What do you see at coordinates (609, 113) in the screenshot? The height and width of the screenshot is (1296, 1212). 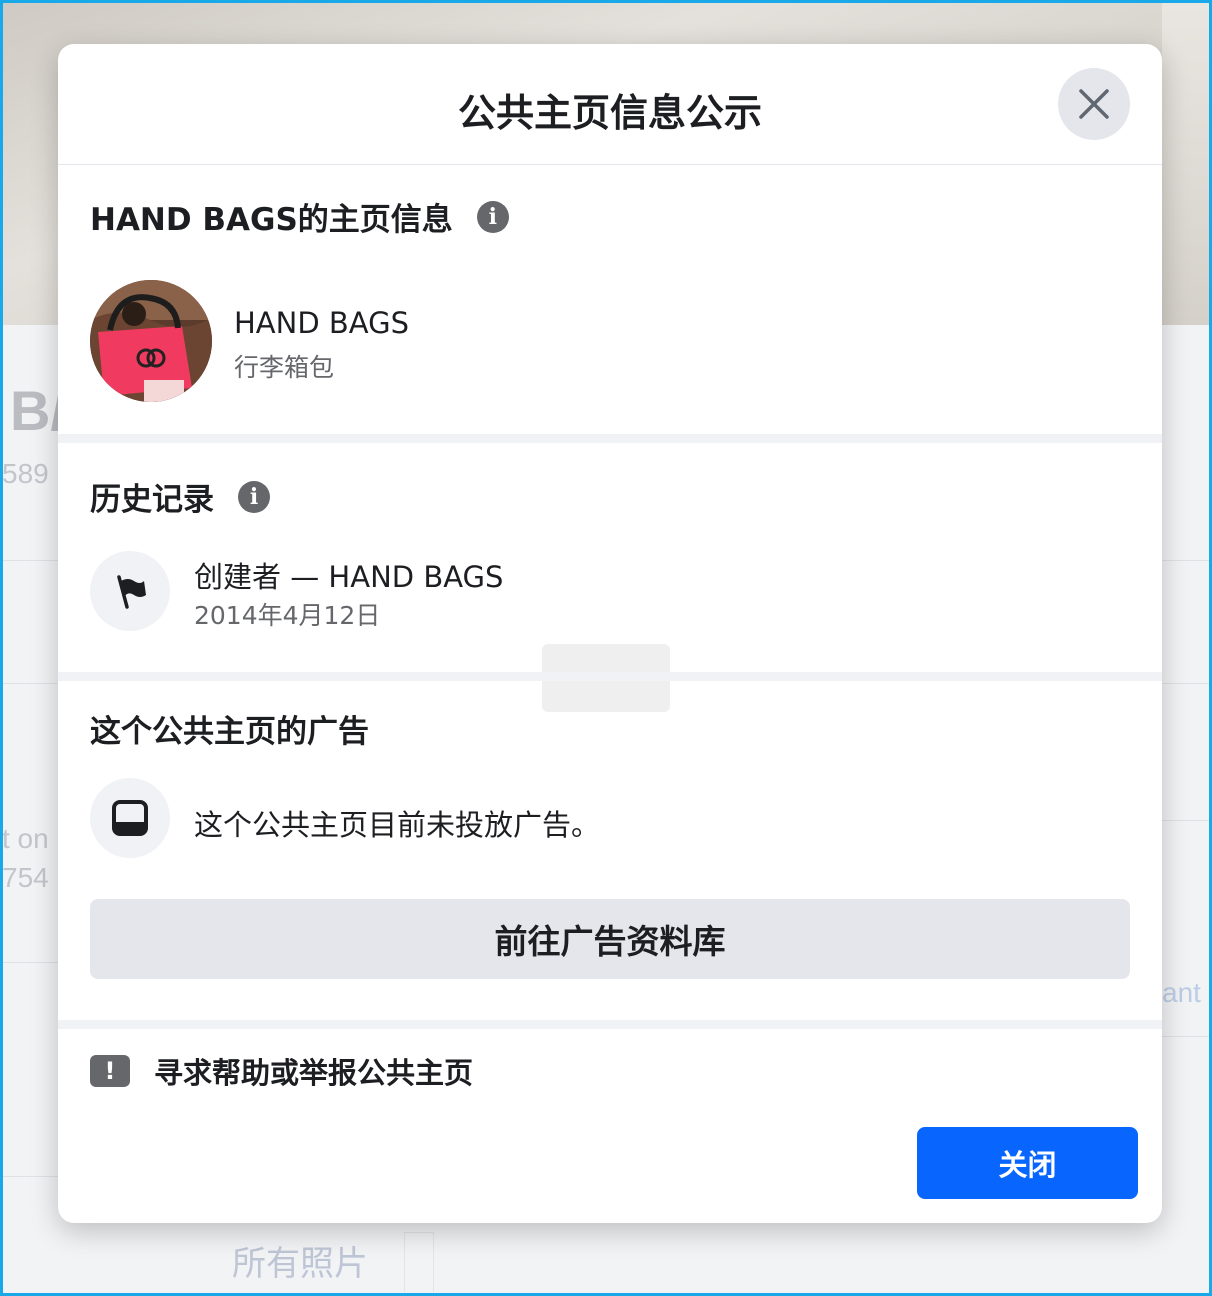 I see `dialog-title: 公共主页信息公示` at bounding box center [609, 113].